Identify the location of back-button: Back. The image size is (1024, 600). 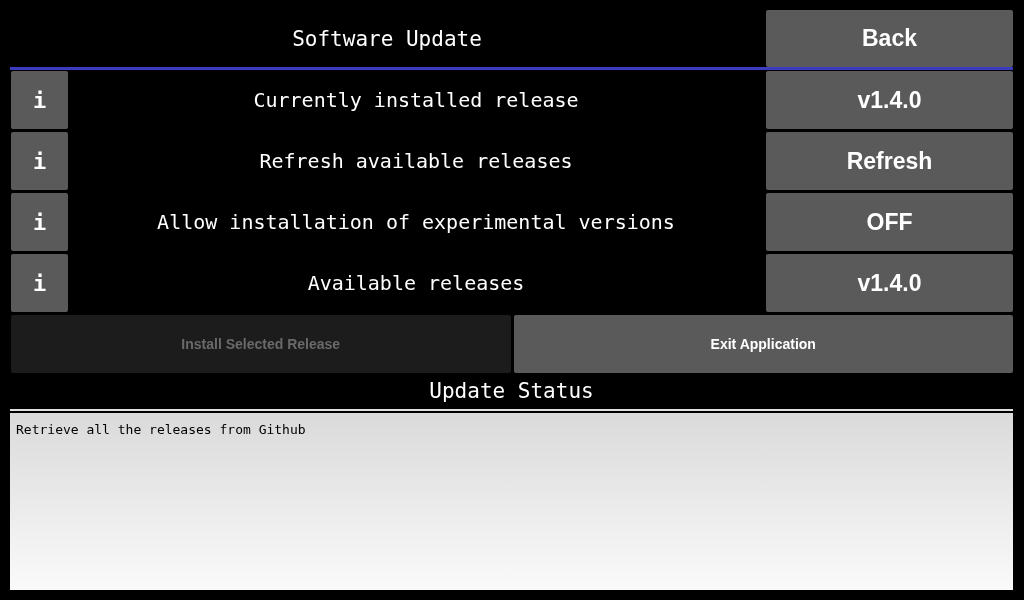
(889, 38).